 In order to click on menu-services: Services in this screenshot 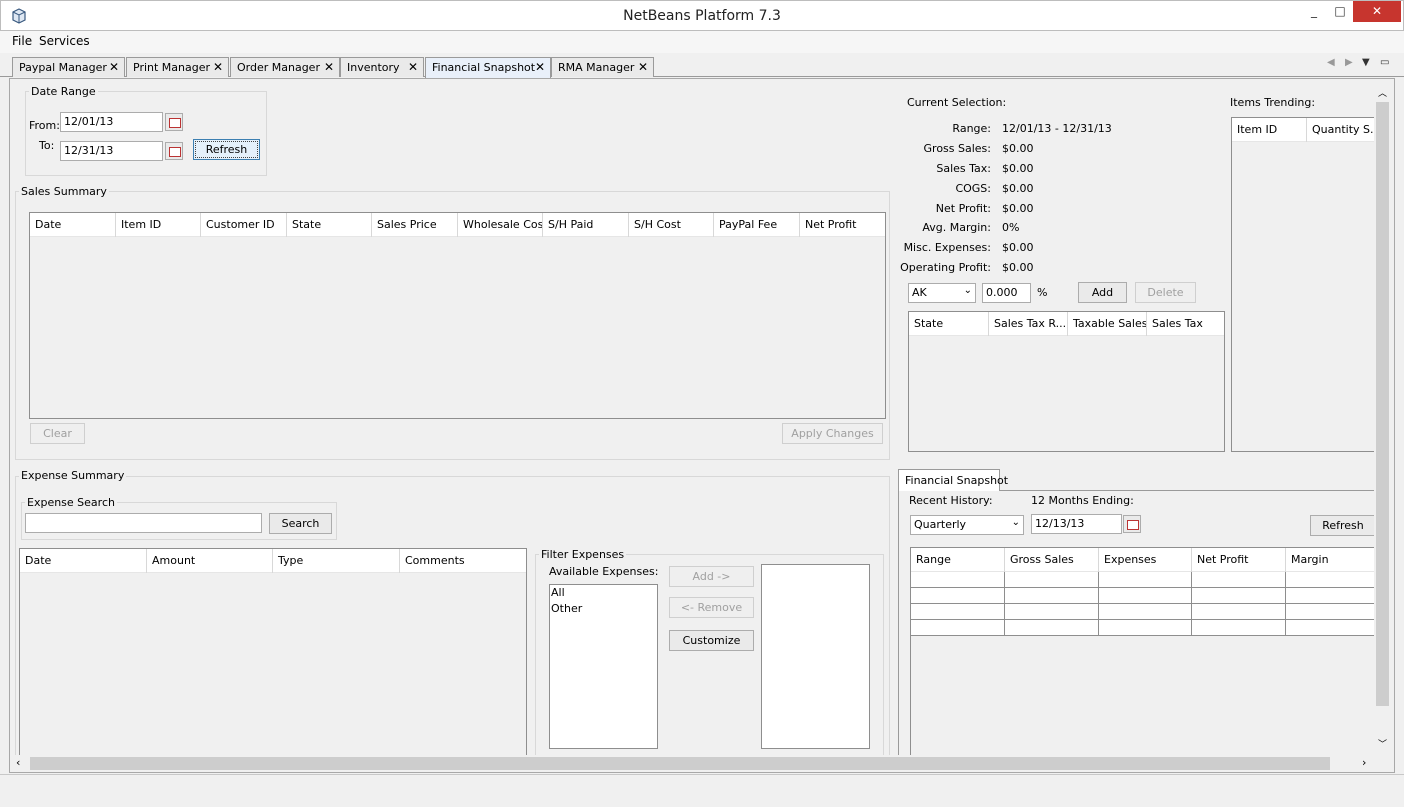, I will do `click(64, 41)`.